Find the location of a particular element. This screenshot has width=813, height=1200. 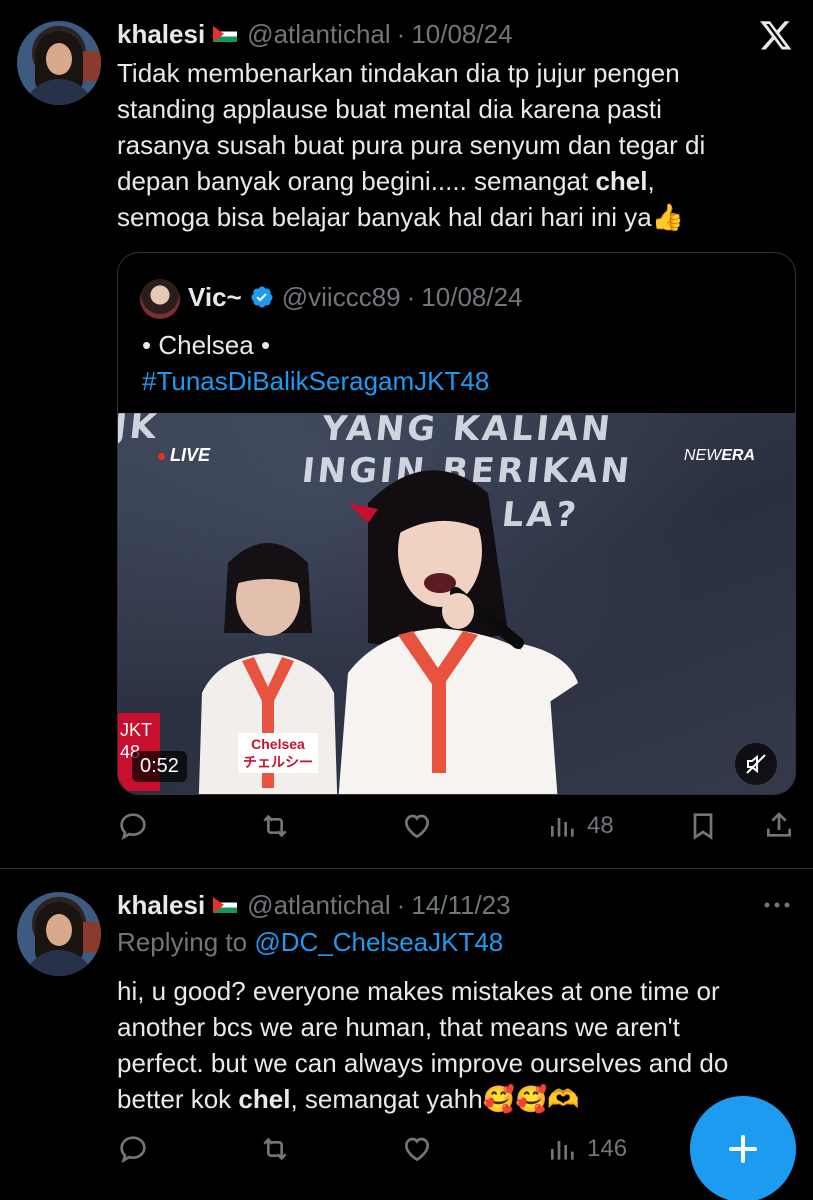

video-person-singer is located at coordinates (458, 632).